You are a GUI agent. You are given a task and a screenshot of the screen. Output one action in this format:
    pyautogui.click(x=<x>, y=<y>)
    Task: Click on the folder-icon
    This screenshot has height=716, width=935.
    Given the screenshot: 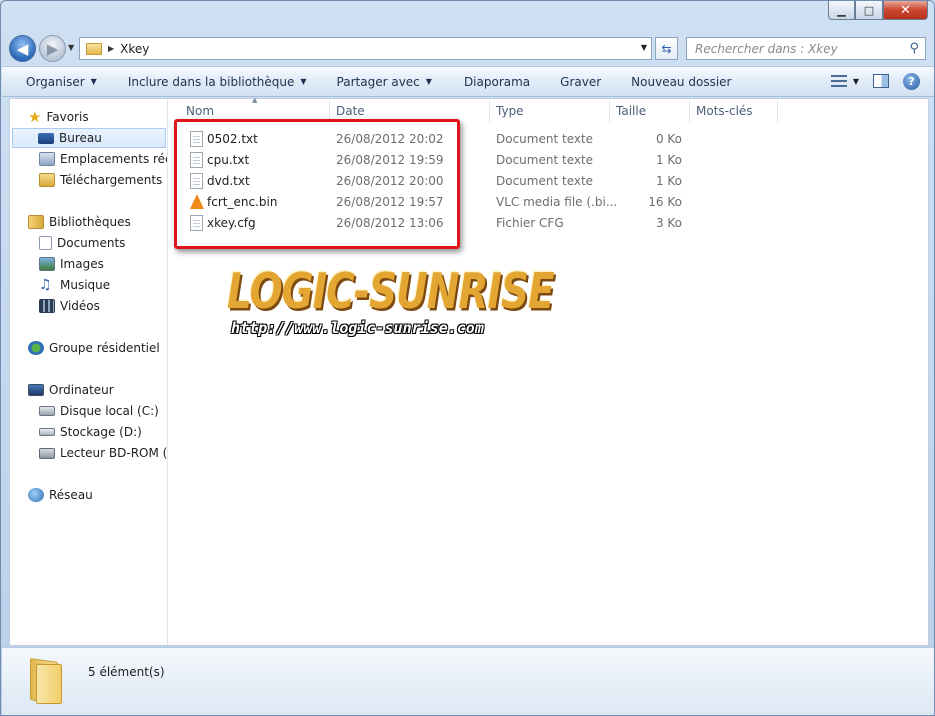 What is the action you would take?
    pyautogui.click(x=47, y=681)
    